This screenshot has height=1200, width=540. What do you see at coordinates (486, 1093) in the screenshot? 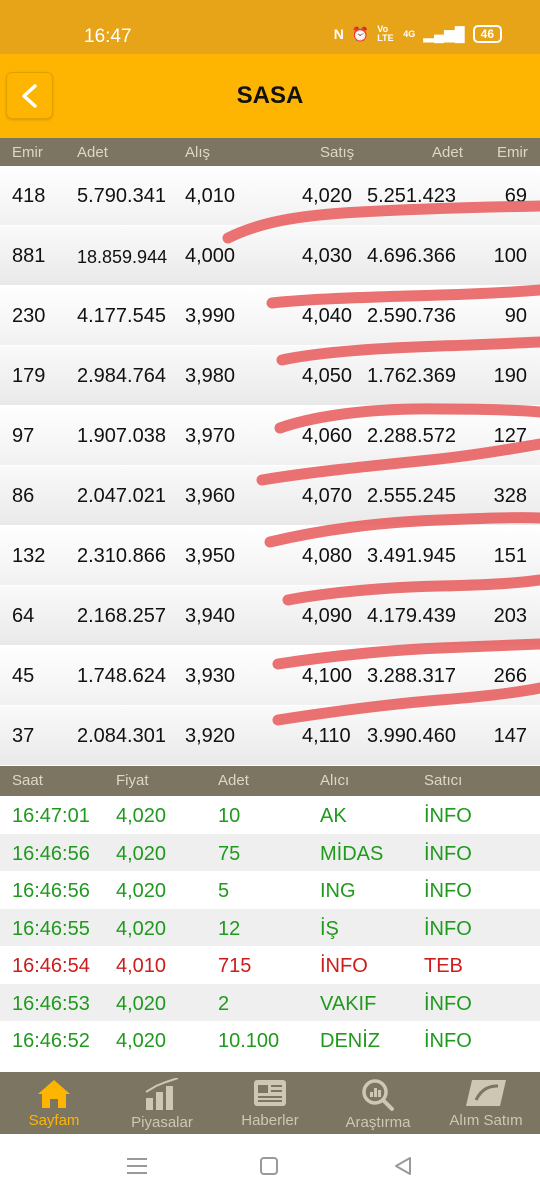
I see `trade-icon` at bounding box center [486, 1093].